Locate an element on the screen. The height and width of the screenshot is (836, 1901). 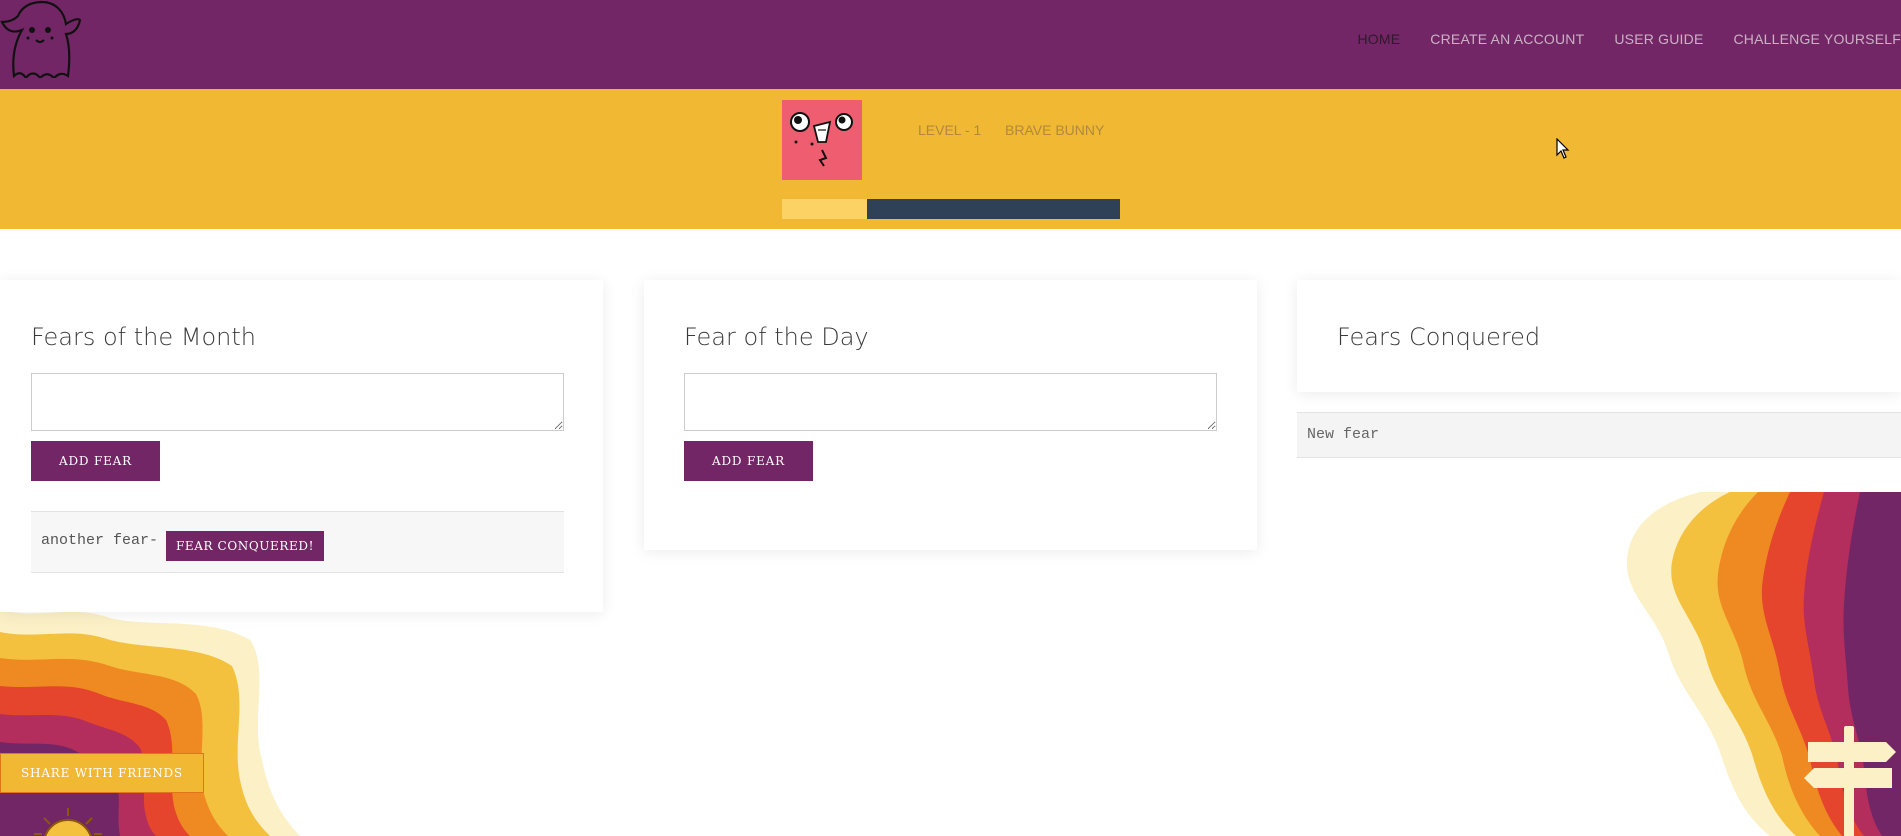
nav-challenge-yourself: CHALLENGE YOURSELF is located at coordinates (1817, 39).